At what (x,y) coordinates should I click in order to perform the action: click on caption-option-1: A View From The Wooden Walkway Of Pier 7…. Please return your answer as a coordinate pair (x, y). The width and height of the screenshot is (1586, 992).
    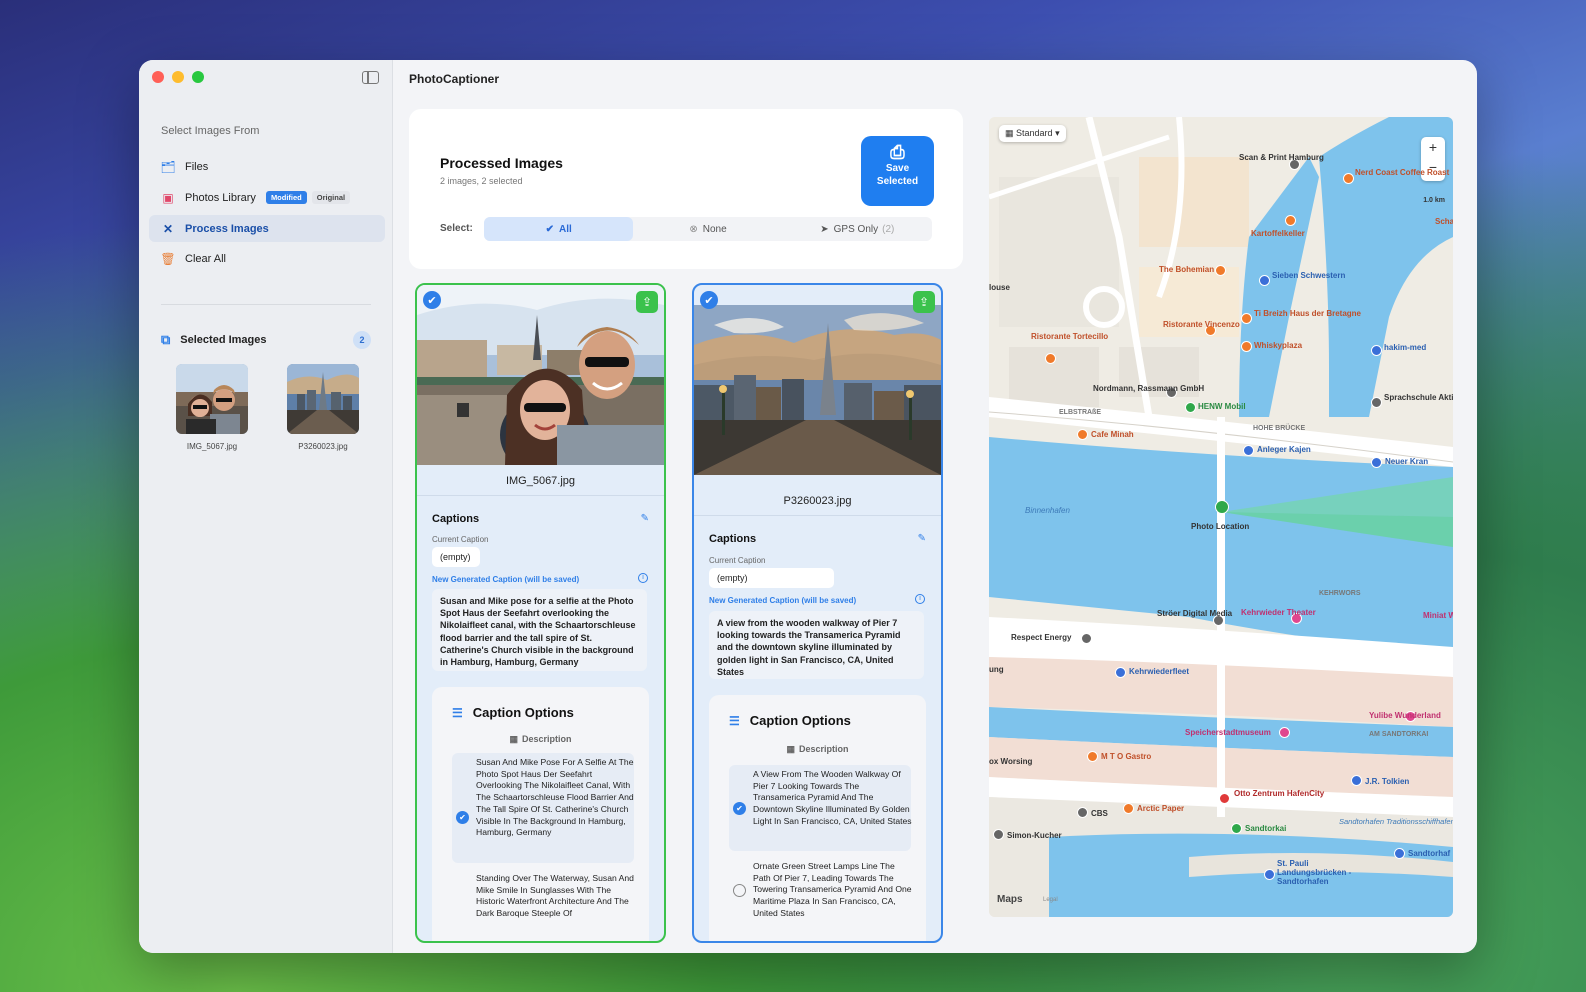
    Looking at the image, I should click on (833, 798).